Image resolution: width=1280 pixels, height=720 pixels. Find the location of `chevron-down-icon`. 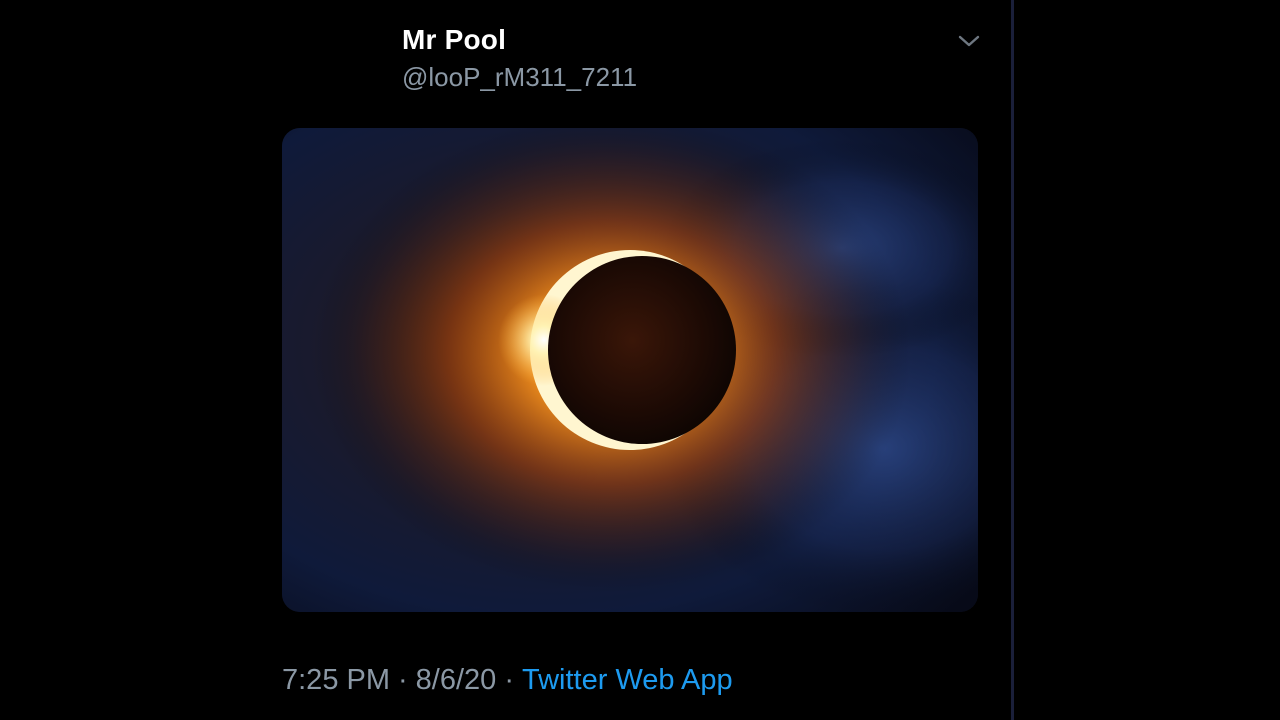

chevron-down-icon is located at coordinates (969, 41).